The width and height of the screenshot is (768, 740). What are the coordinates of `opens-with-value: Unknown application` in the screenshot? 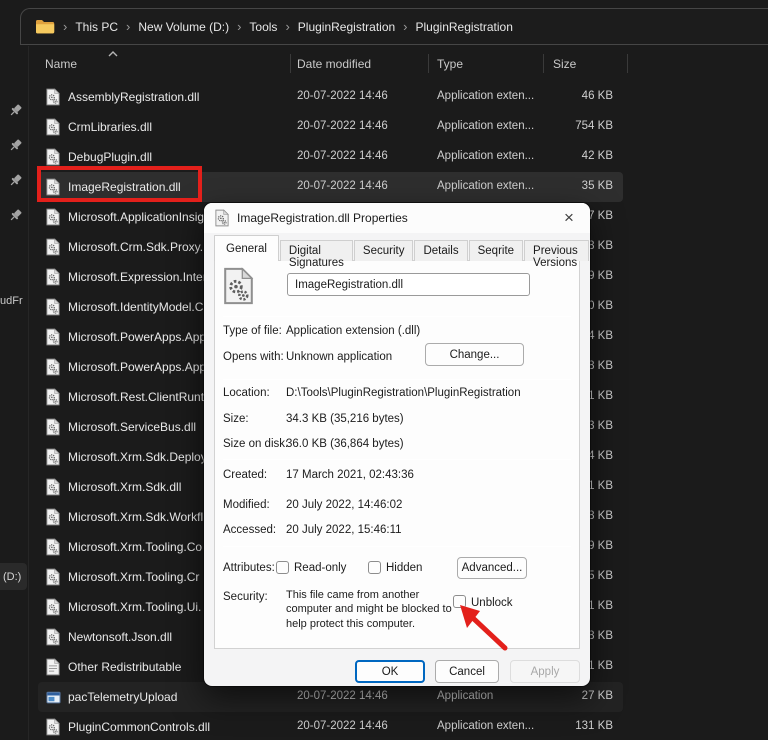 It's located at (339, 357).